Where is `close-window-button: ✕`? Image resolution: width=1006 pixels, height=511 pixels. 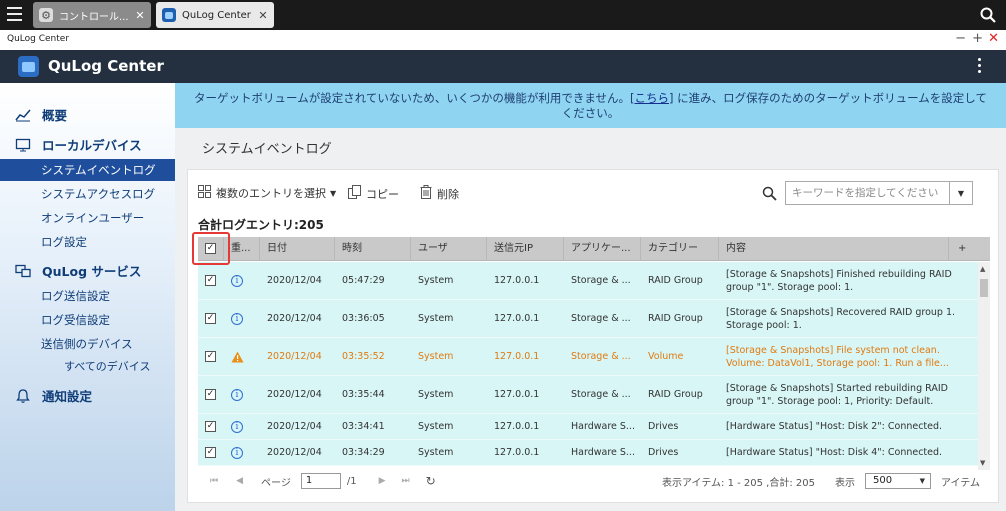
close-window-button: ✕ is located at coordinates (993, 39).